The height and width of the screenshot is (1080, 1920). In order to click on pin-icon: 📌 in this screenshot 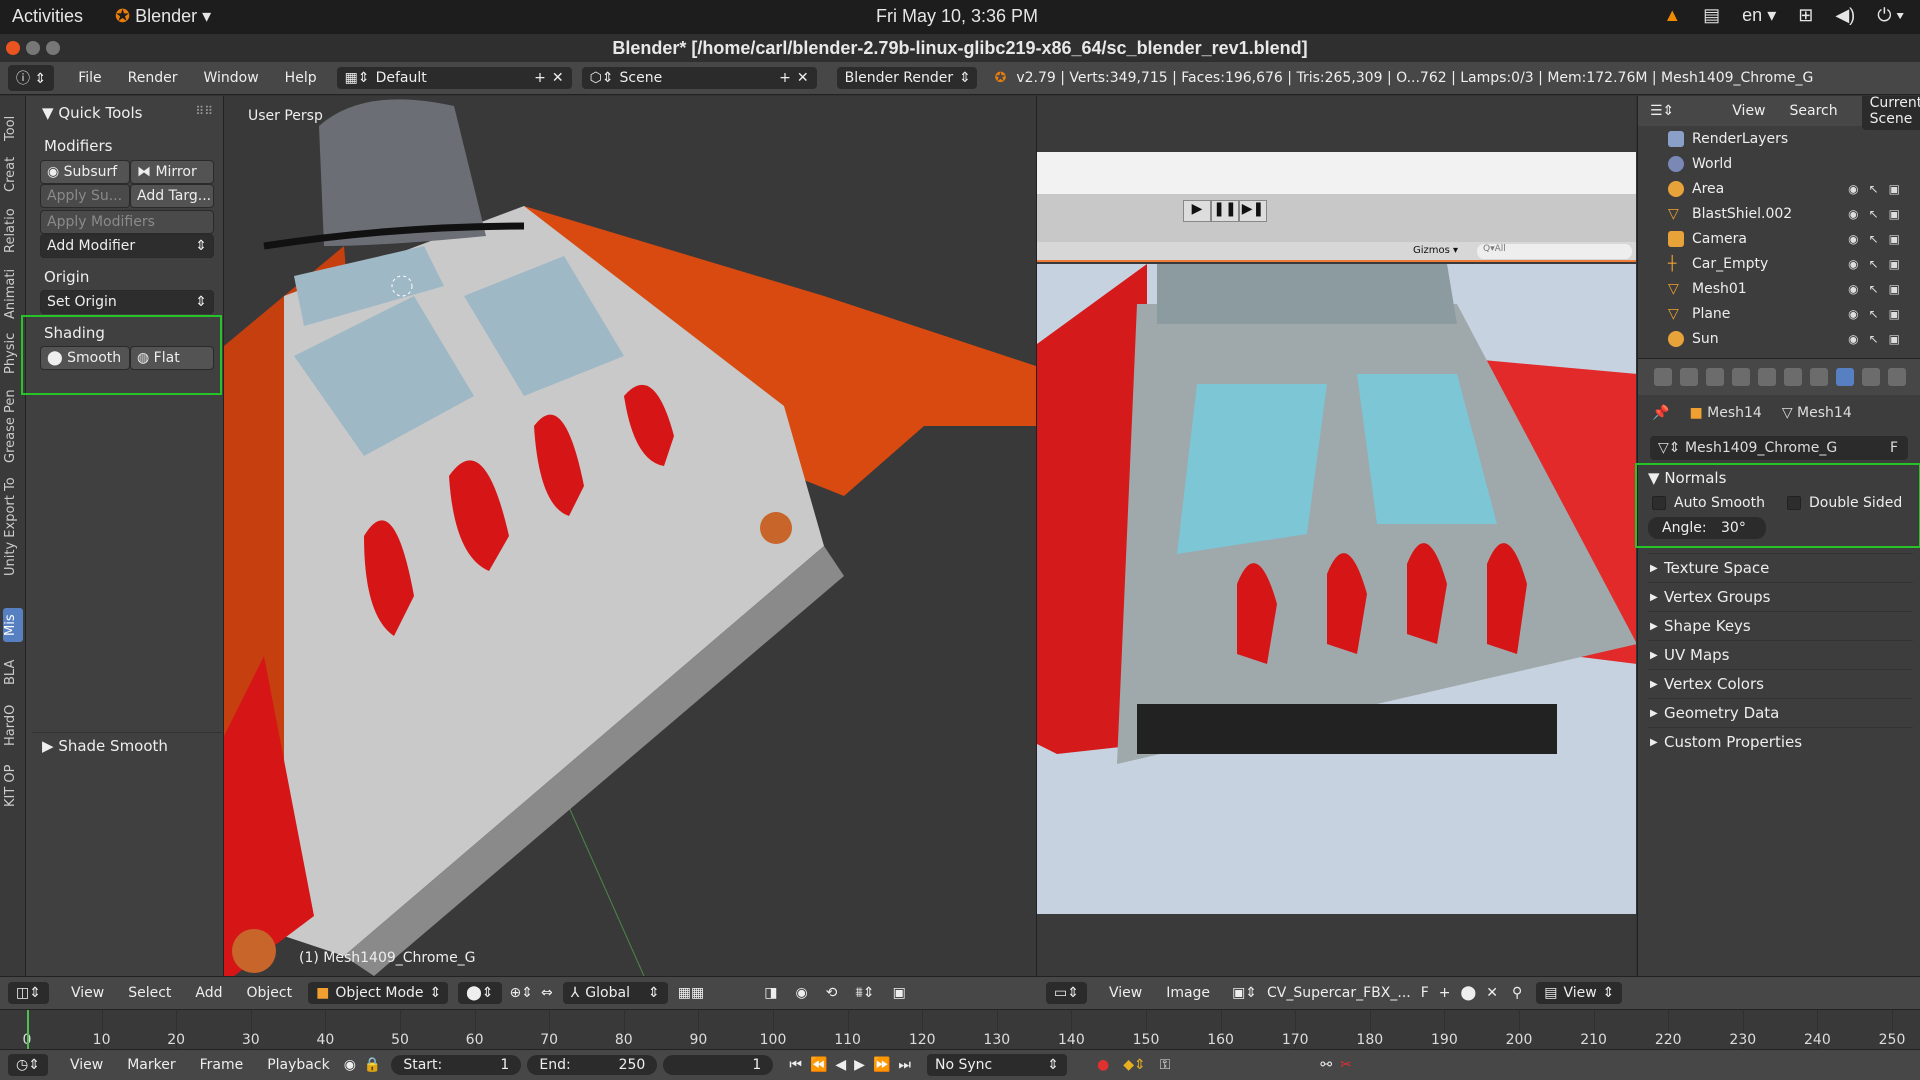, I will do `click(1660, 413)`.